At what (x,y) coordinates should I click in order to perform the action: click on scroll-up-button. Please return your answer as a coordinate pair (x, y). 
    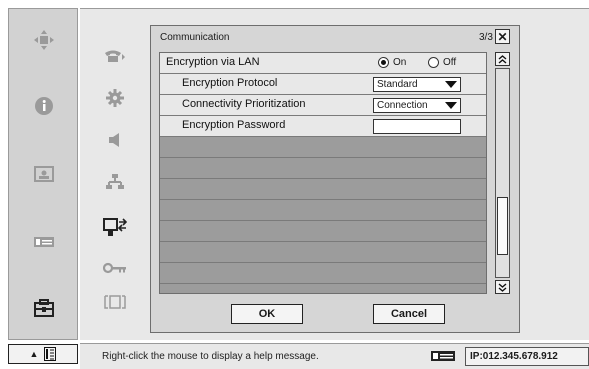
    Looking at the image, I should click on (502, 59).